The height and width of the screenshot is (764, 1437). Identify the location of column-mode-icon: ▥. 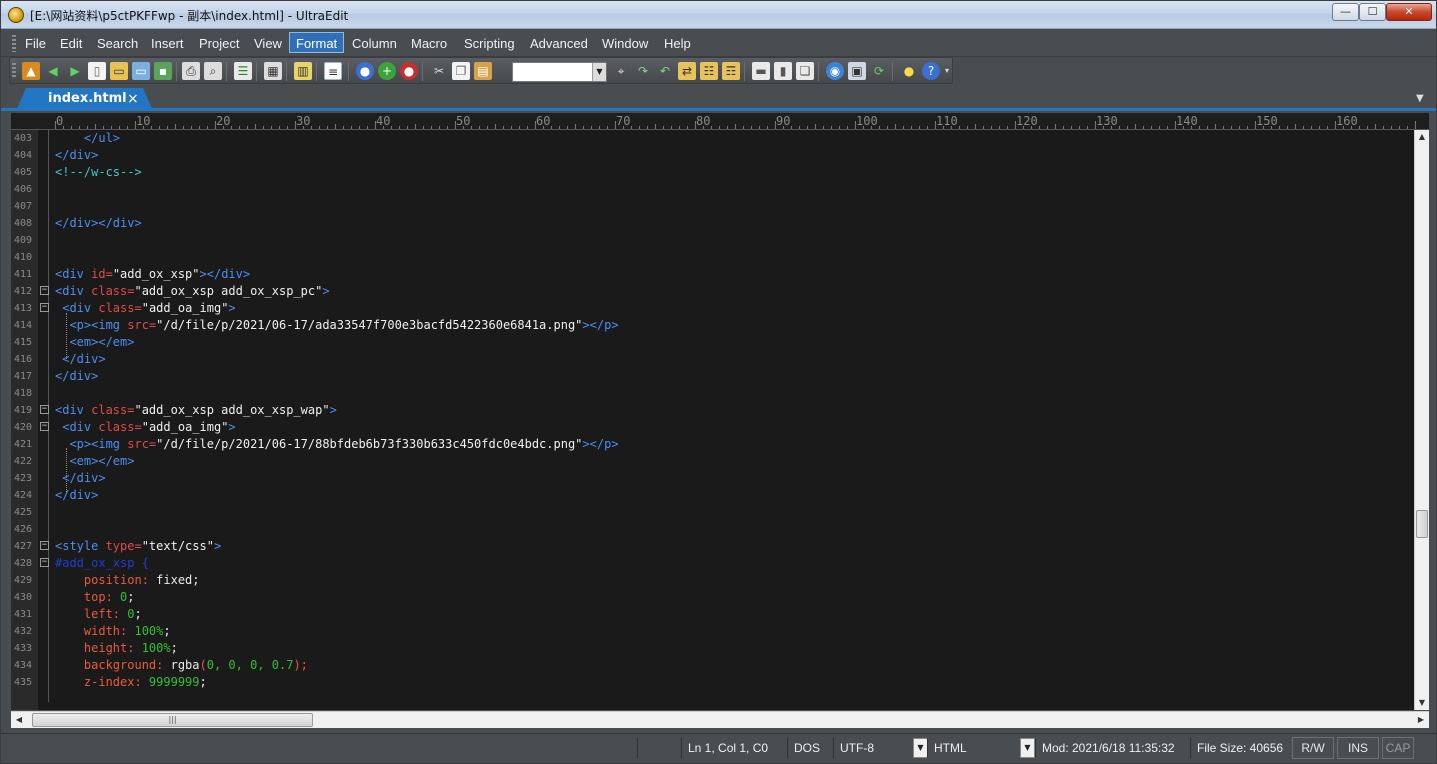
(303, 71).